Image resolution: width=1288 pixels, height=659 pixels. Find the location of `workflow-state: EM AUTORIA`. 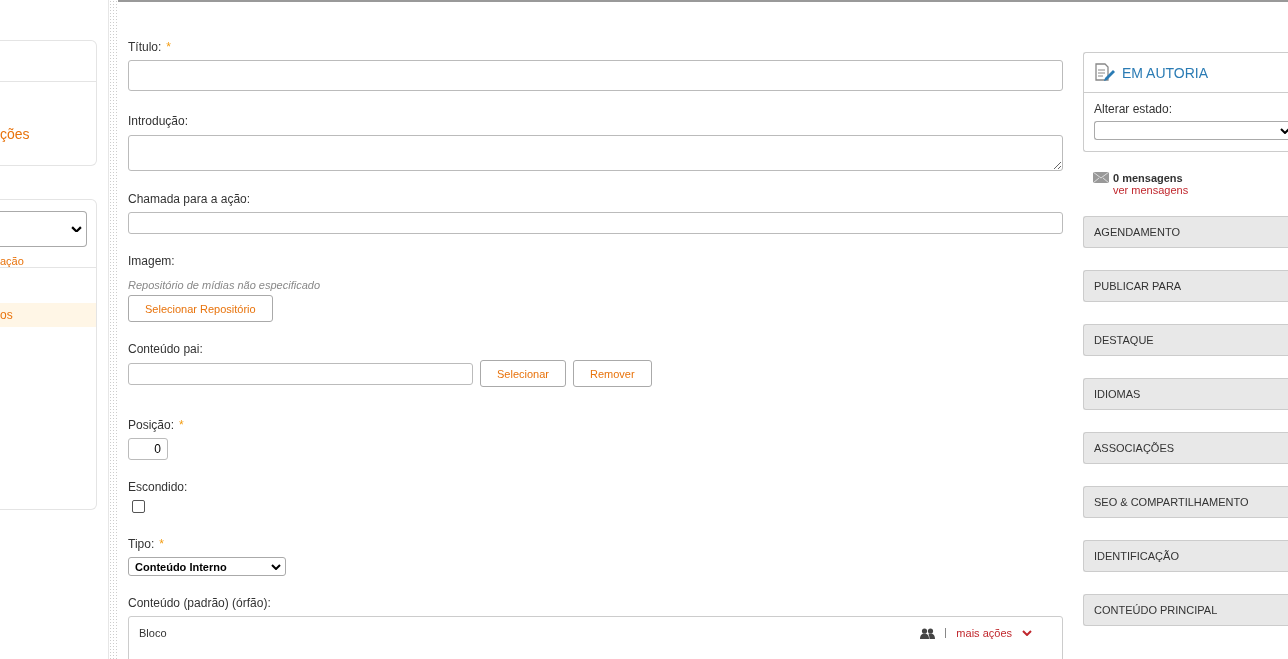

workflow-state: EM AUTORIA is located at coordinates (1165, 72).